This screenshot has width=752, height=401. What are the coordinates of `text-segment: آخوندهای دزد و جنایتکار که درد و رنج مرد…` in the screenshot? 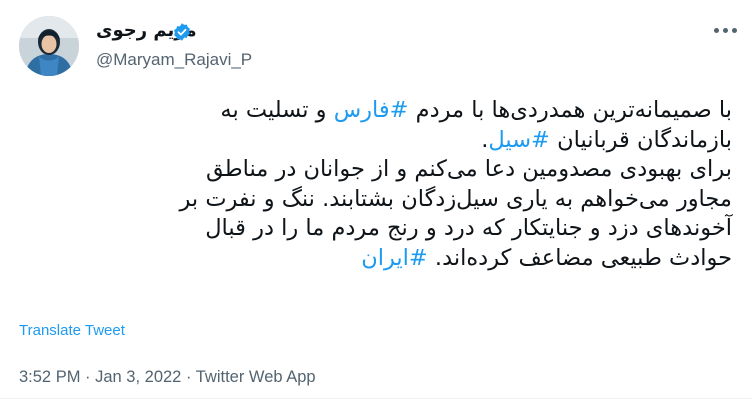 It's located at (468, 228).